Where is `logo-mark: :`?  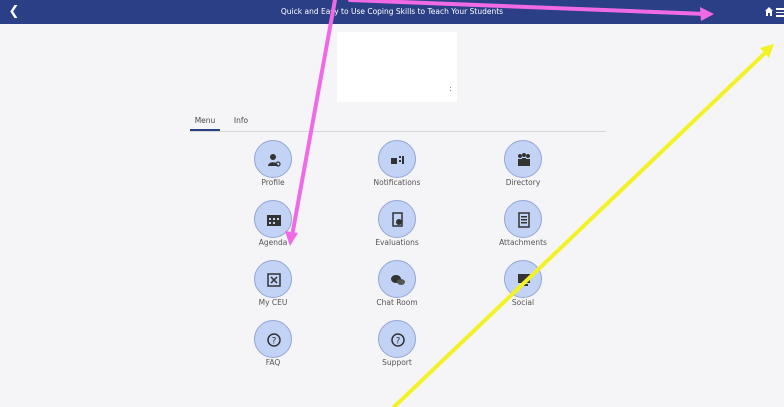 logo-mark: : is located at coordinates (450, 88).